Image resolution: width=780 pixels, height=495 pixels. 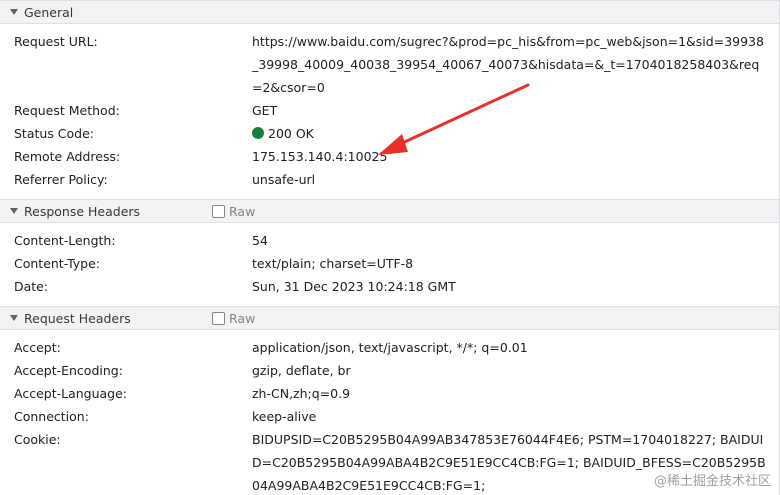 I want to click on header-key: Request Method:, so click(x=67, y=110).